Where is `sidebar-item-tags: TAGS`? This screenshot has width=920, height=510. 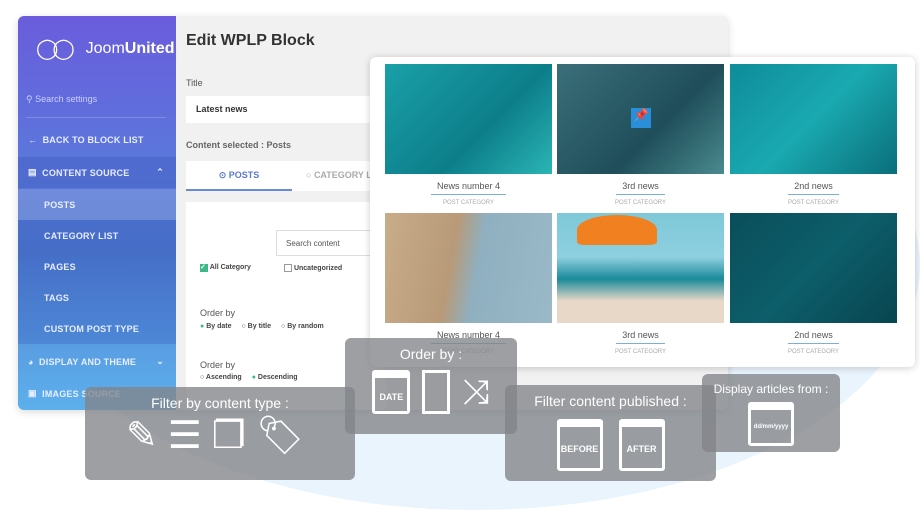
sidebar-item-tags: TAGS is located at coordinates (97, 297).